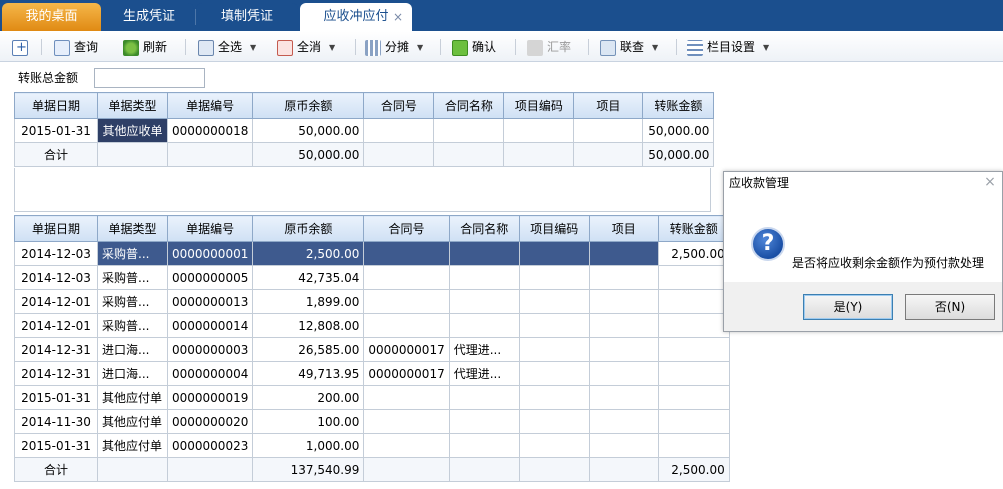 The image size is (1003, 489). What do you see at coordinates (210, 397) in the screenshot?
I see `table-cell: 0000000019` at bounding box center [210, 397].